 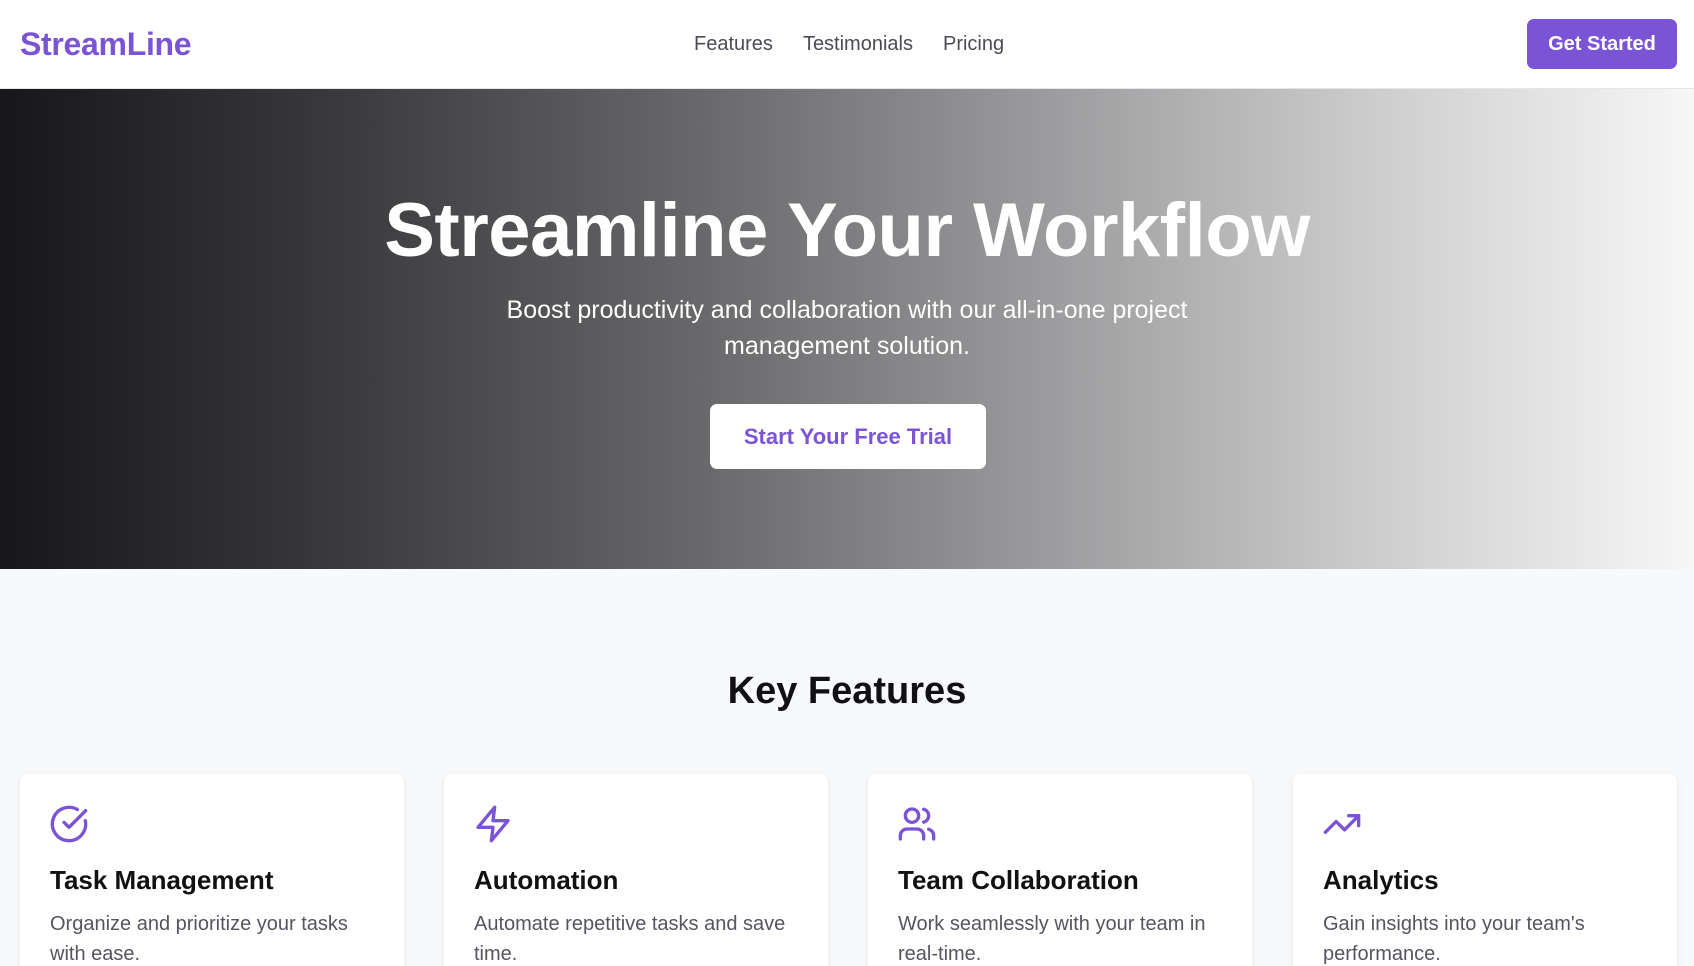 What do you see at coordinates (493, 824) in the screenshot?
I see `lightning-icon` at bounding box center [493, 824].